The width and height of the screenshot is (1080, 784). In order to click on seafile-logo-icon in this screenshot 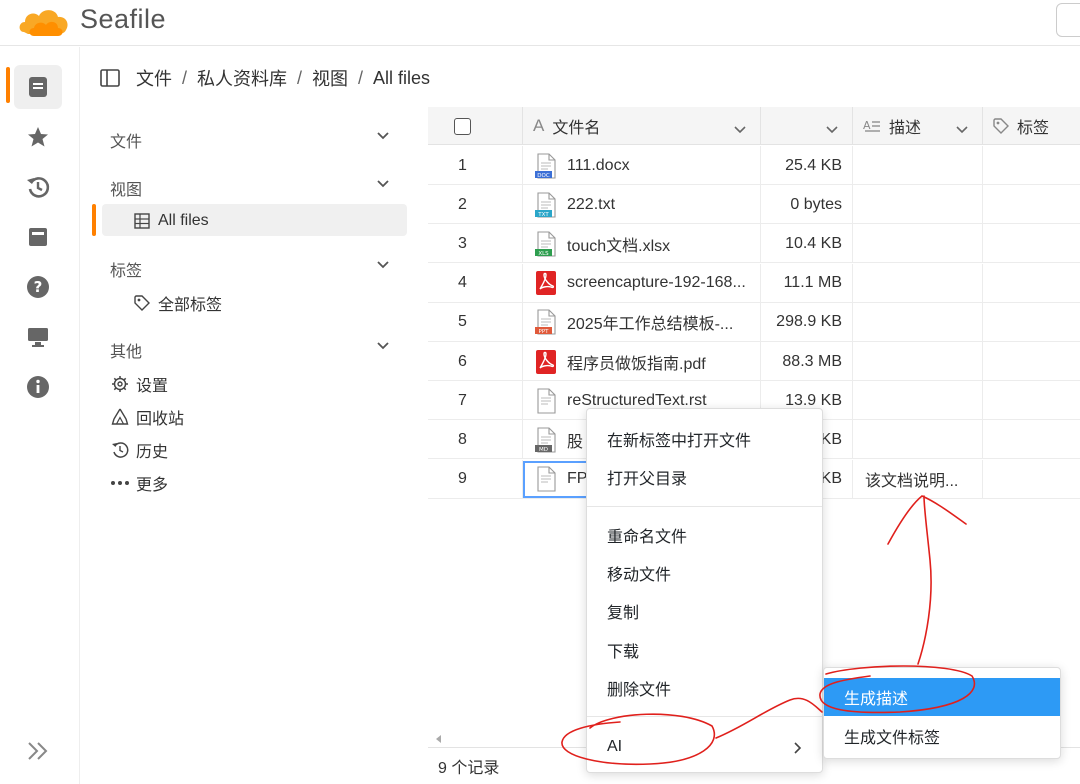, I will do `click(46, 21)`.